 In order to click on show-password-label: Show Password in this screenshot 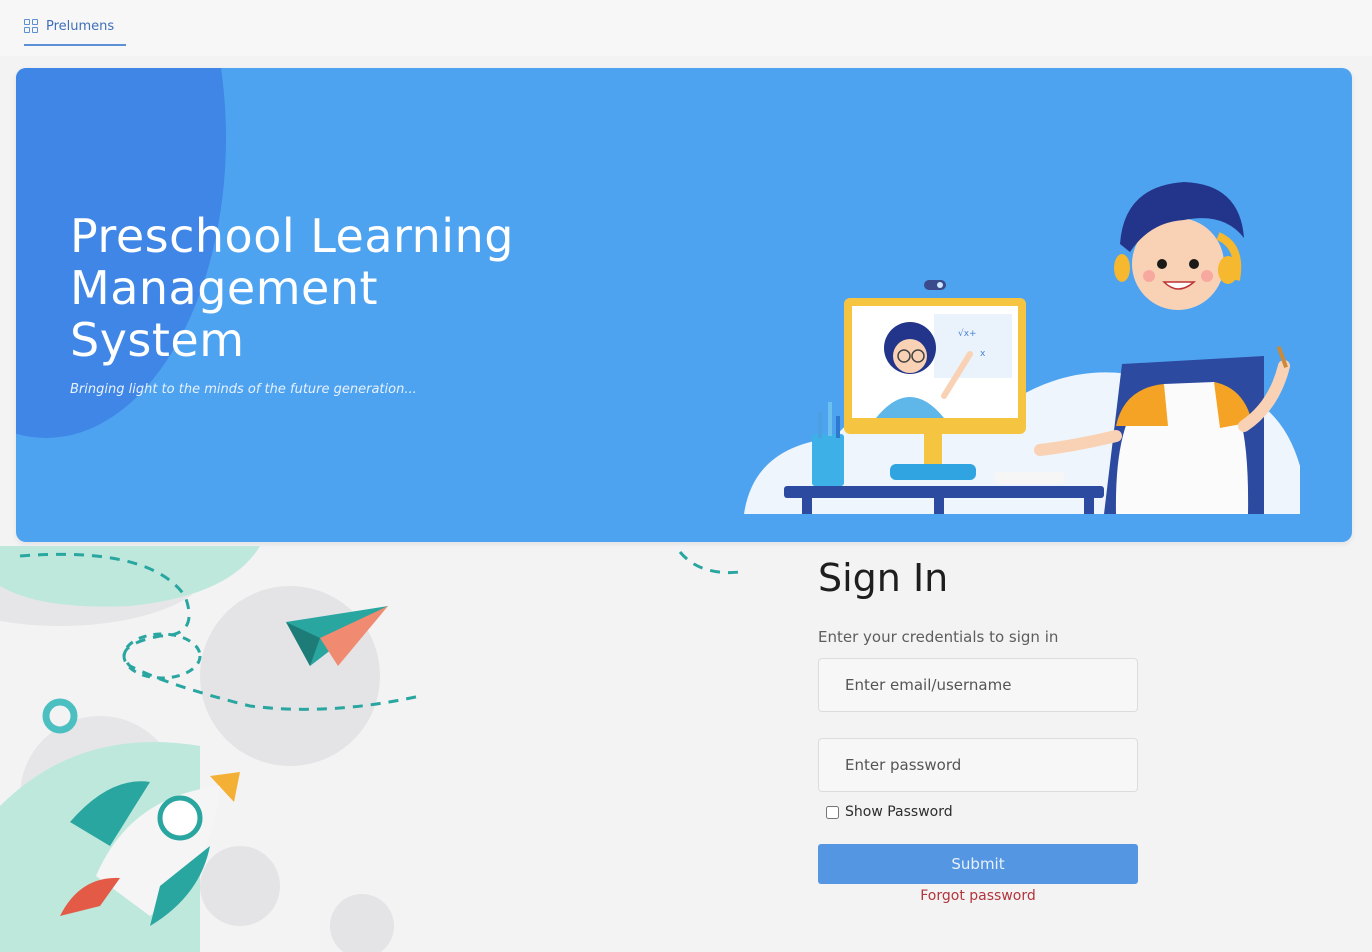, I will do `click(899, 812)`.